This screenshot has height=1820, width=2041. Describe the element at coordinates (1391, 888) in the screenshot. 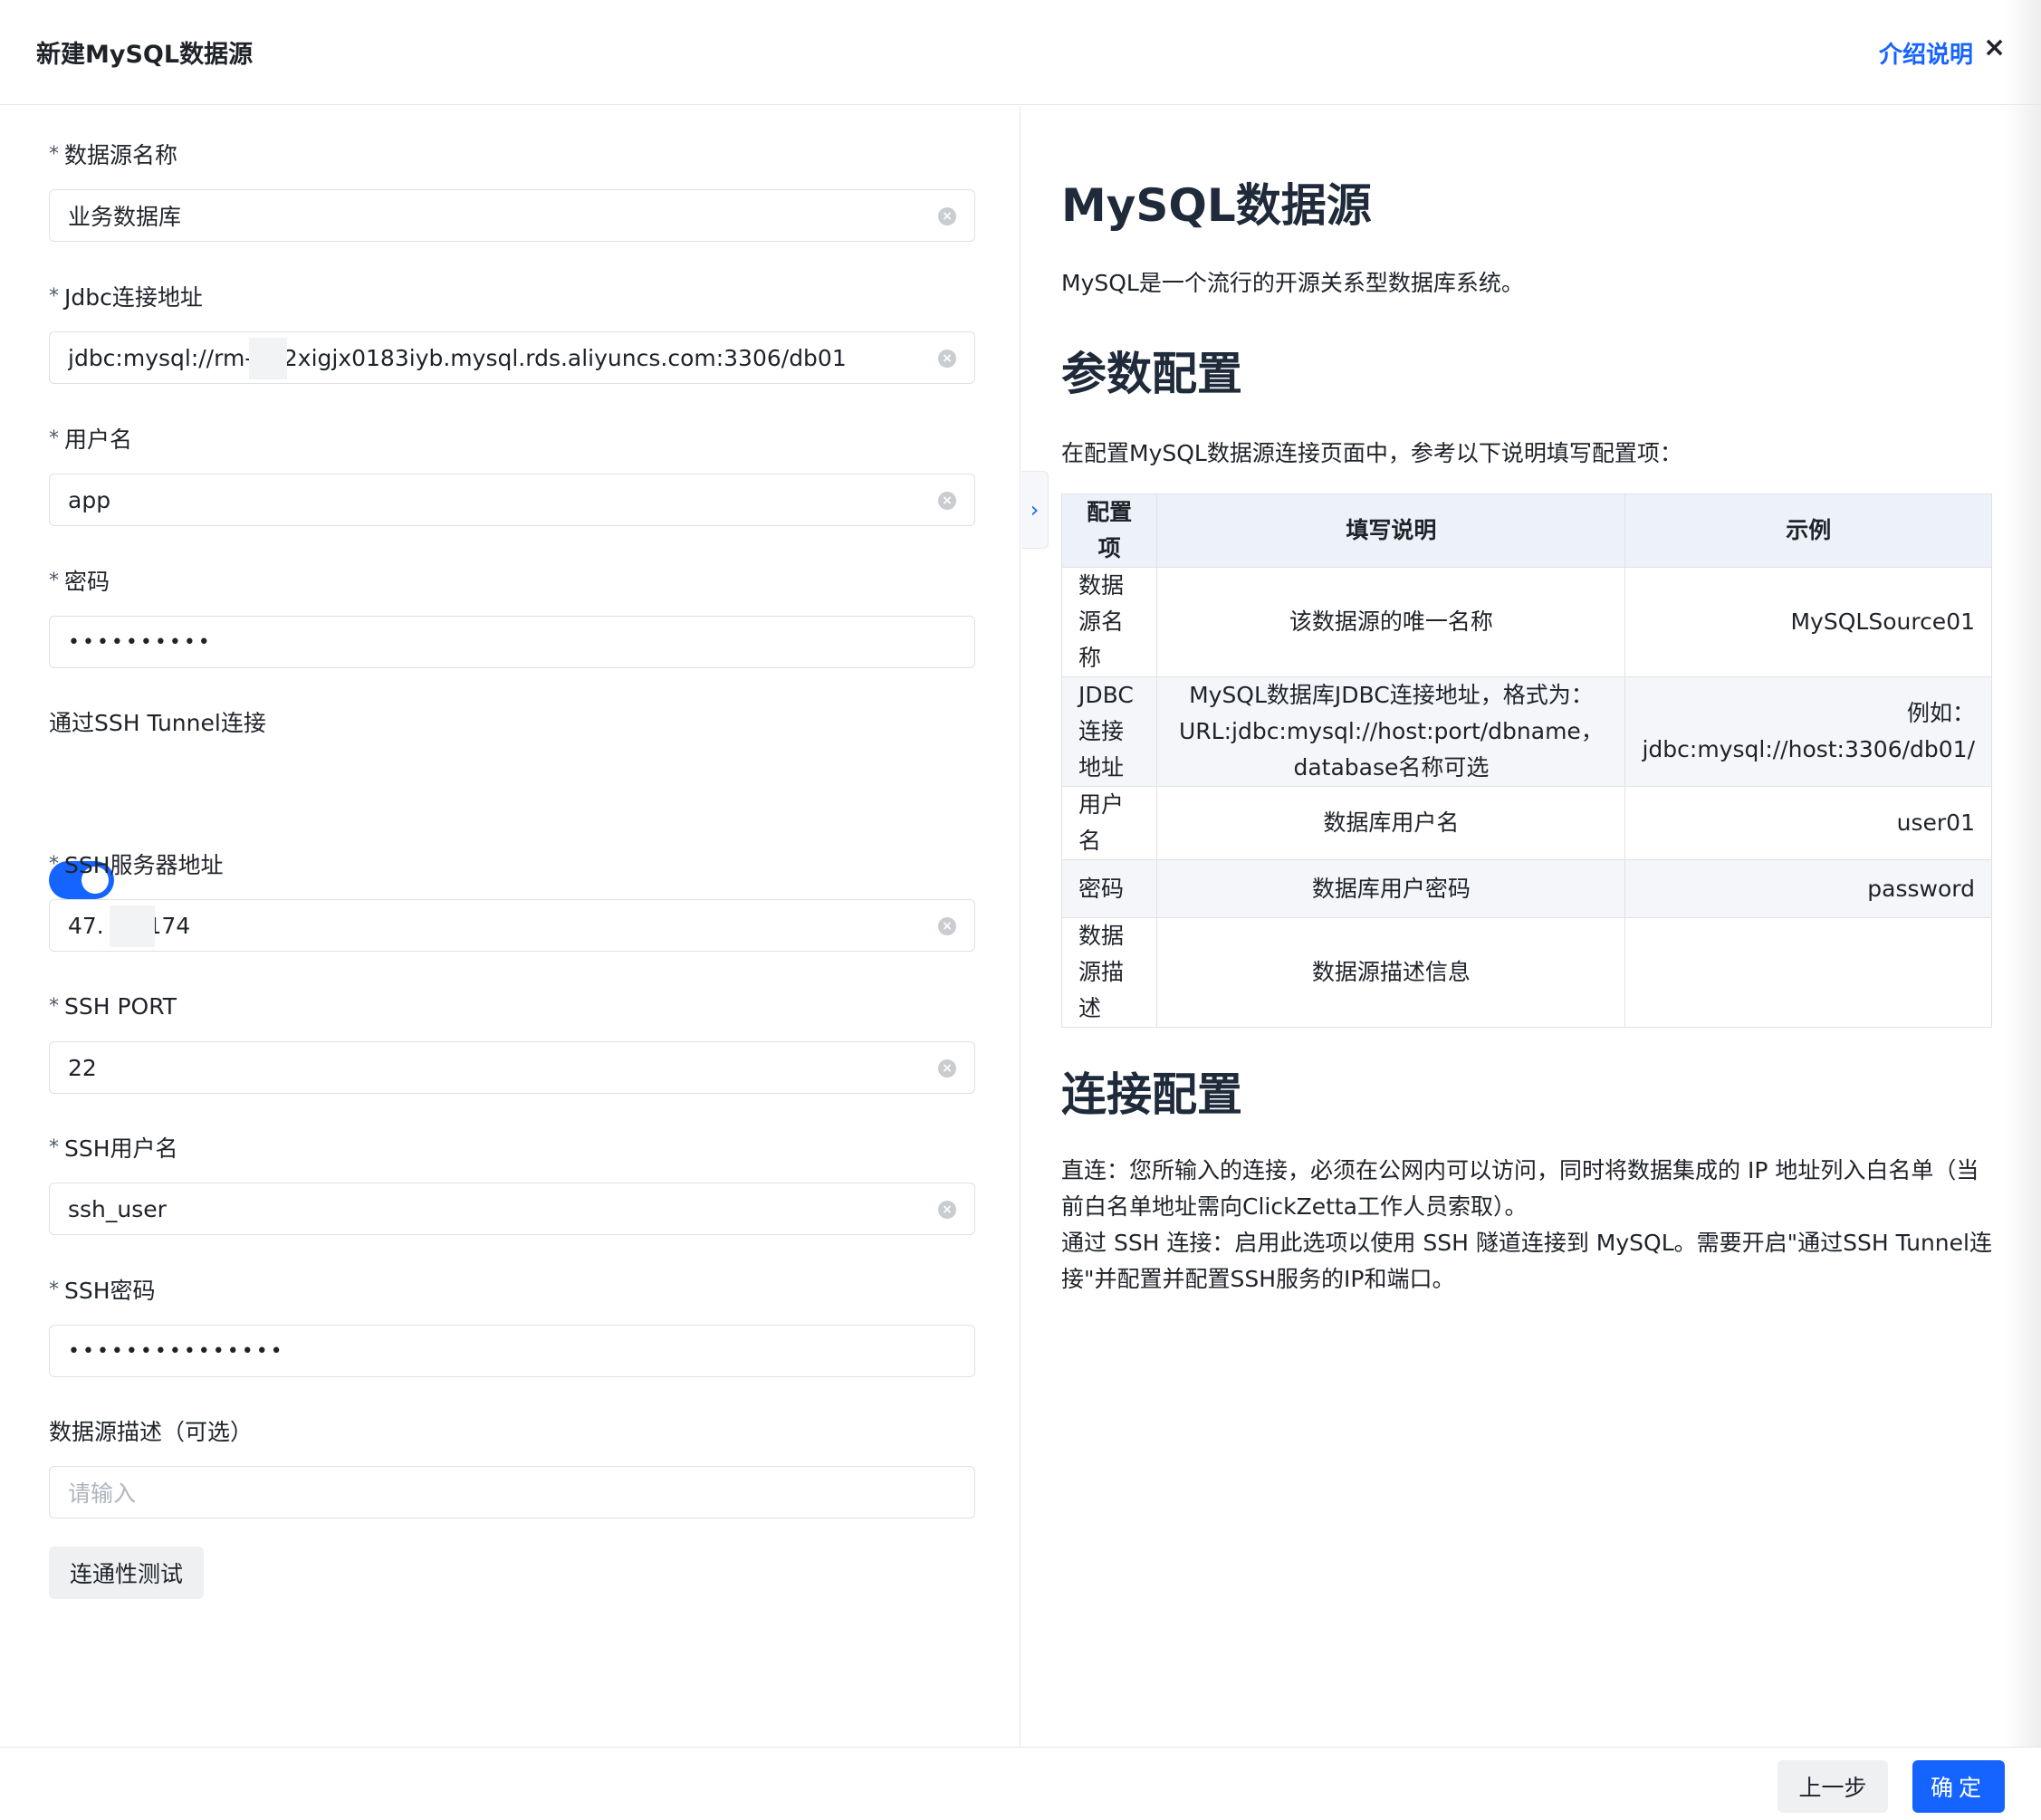

I see `table-cell: 数据库用户密码` at that location.